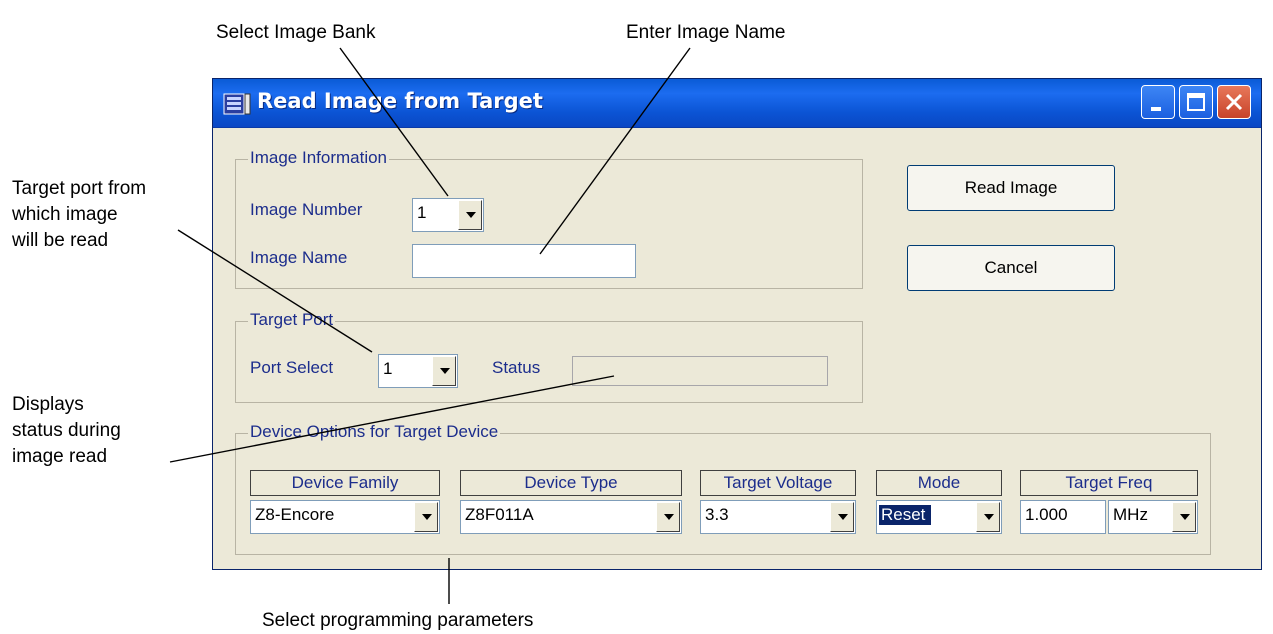 The image size is (1273, 634). Describe the element at coordinates (400, 101) in the screenshot. I see `window-title: Read Image from Target` at that location.